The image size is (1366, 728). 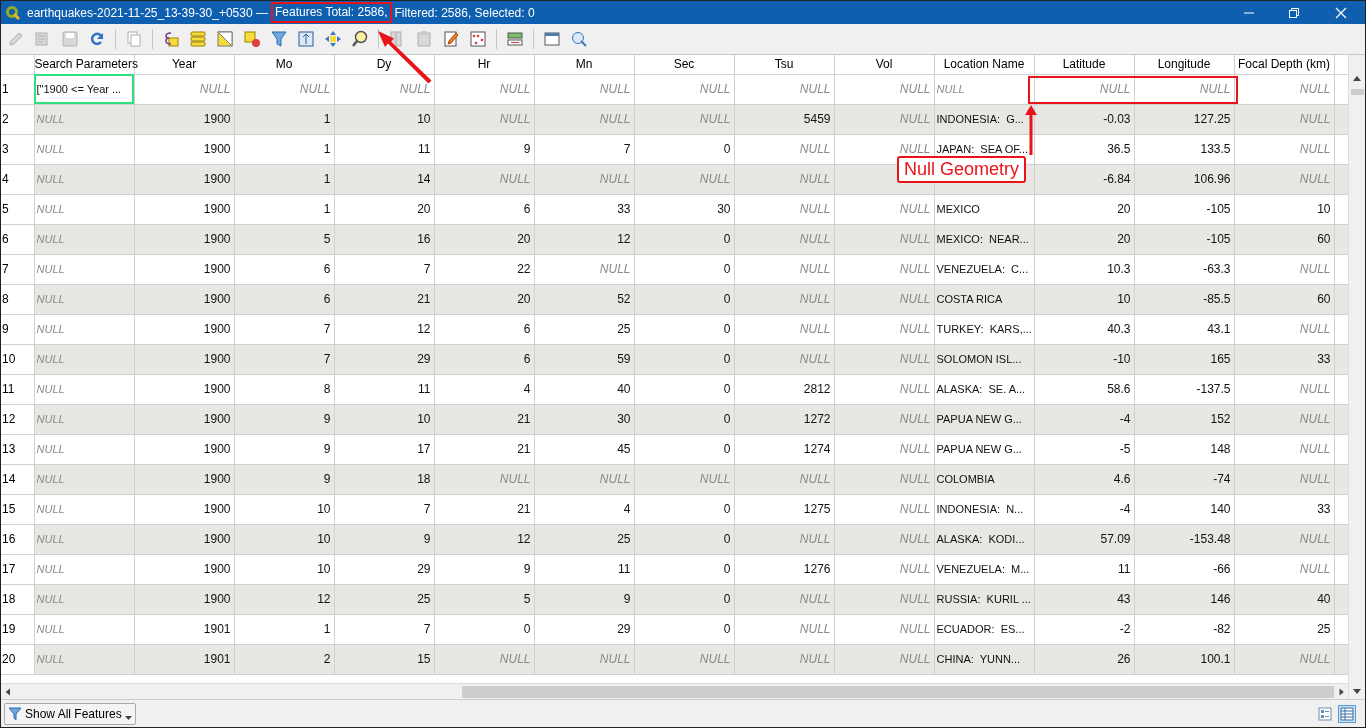 I want to click on row-number: 7, so click(x=17, y=269).